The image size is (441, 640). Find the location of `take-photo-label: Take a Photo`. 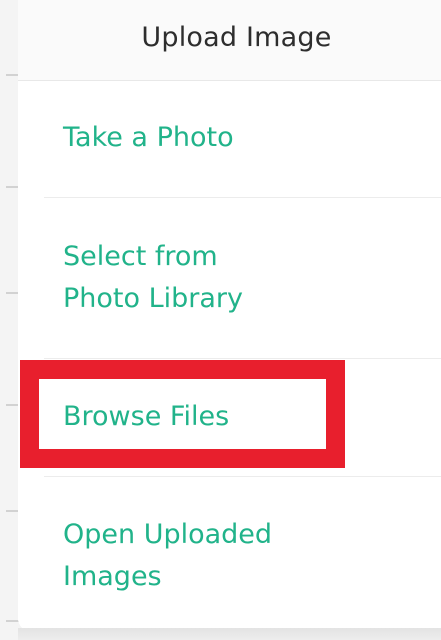

take-photo-label: Take a Photo is located at coordinates (148, 137).